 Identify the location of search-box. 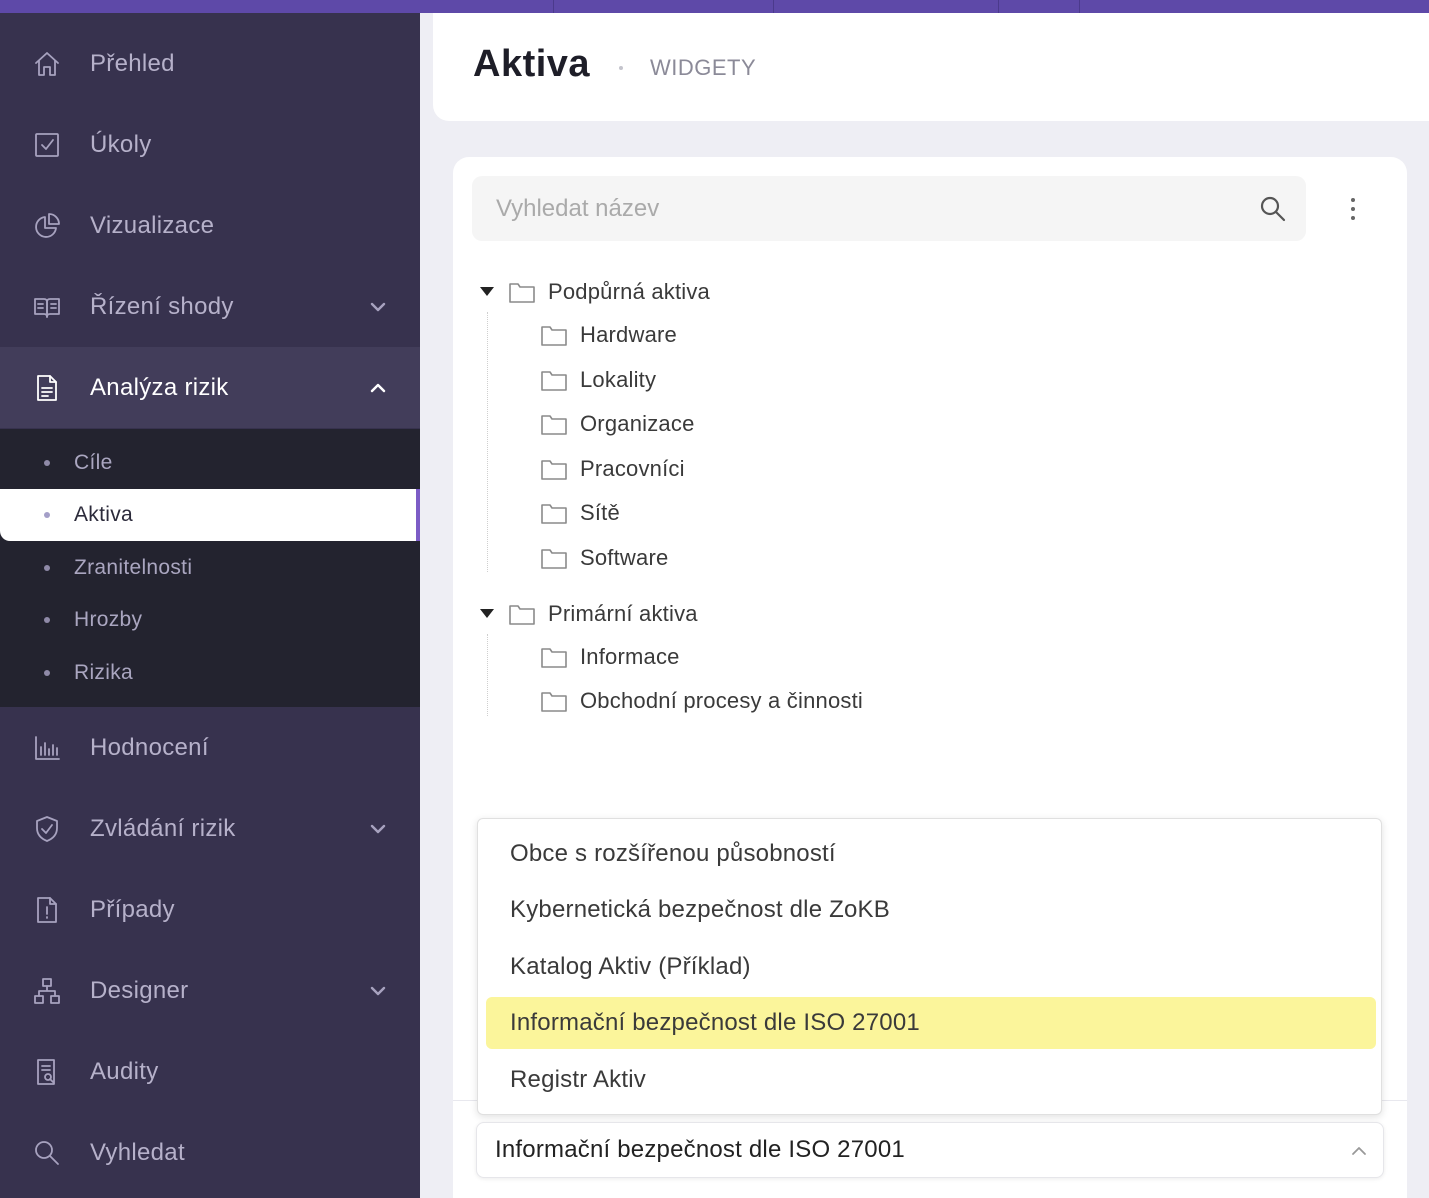
(889, 208).